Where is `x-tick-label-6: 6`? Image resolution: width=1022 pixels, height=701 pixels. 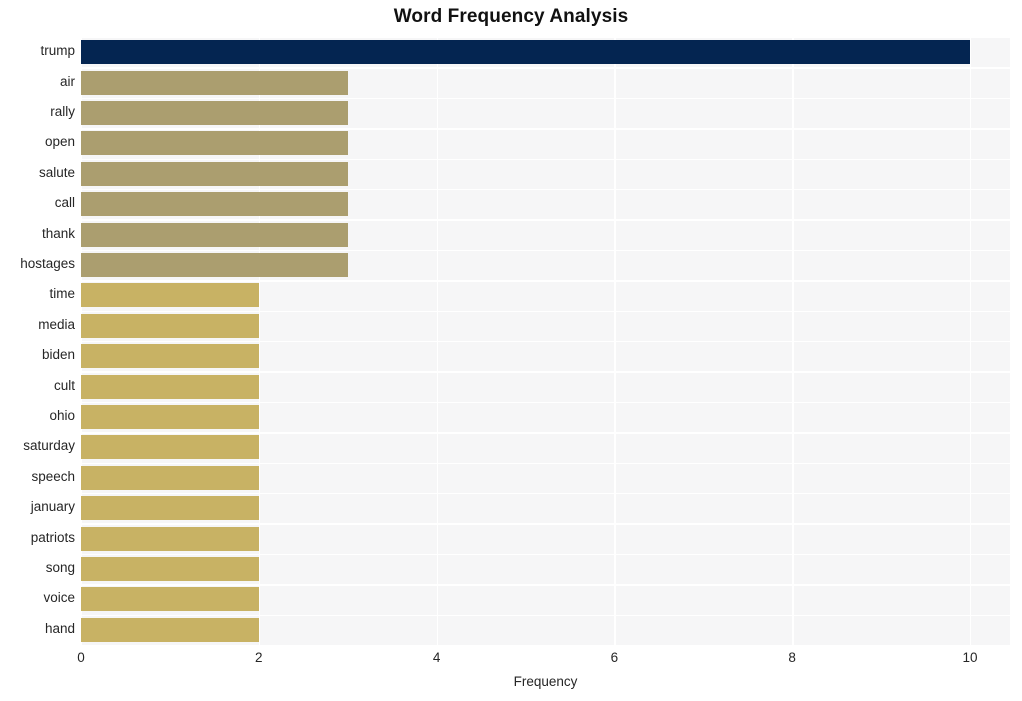
x-tick-label-6: 6 is located at coordinates (614, 657).